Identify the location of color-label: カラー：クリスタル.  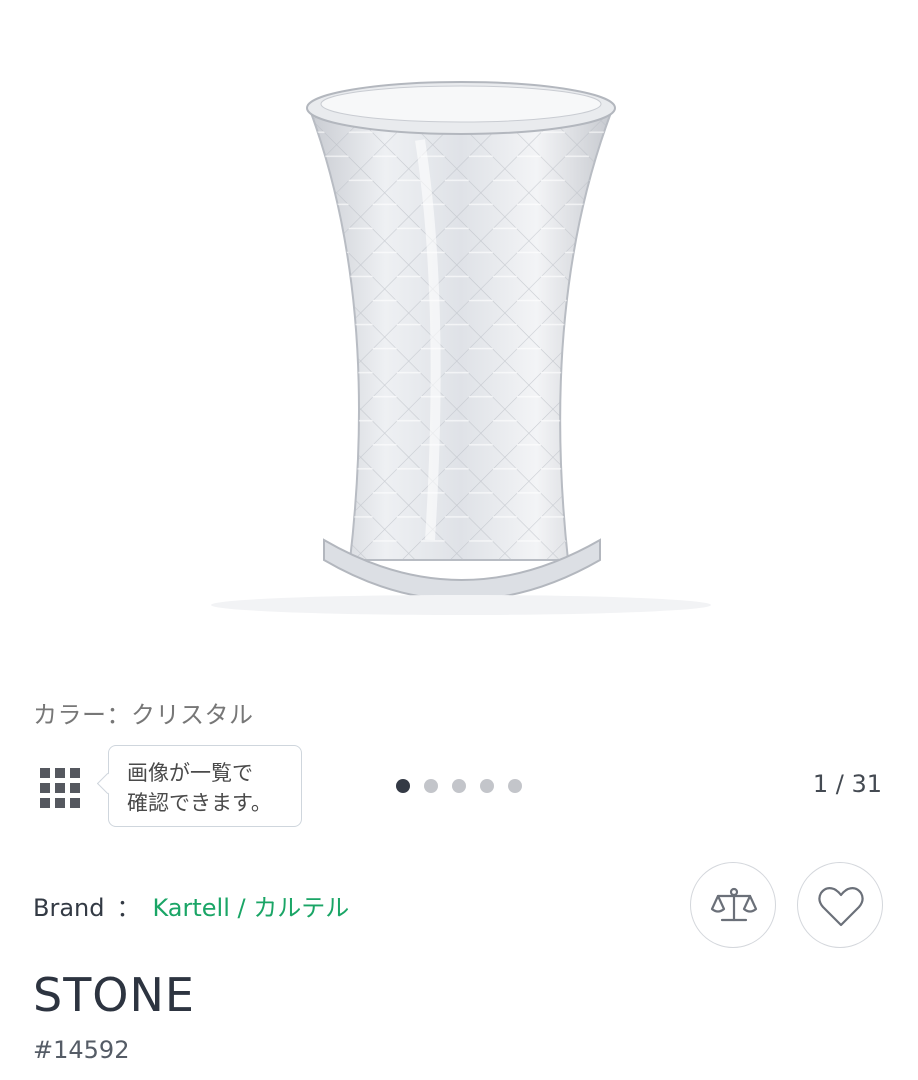
(143, 715).